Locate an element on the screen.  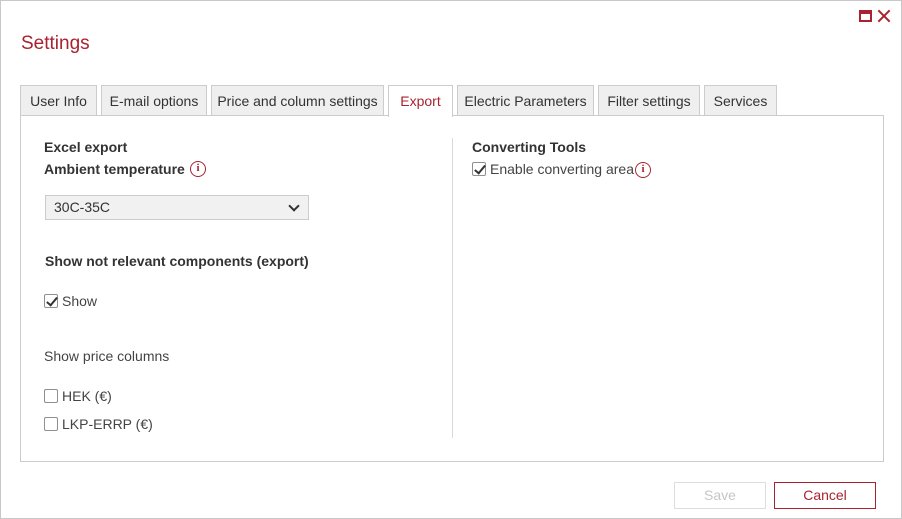
converting-tools-heading: Converting Tools is located at coordinates (529, 147).